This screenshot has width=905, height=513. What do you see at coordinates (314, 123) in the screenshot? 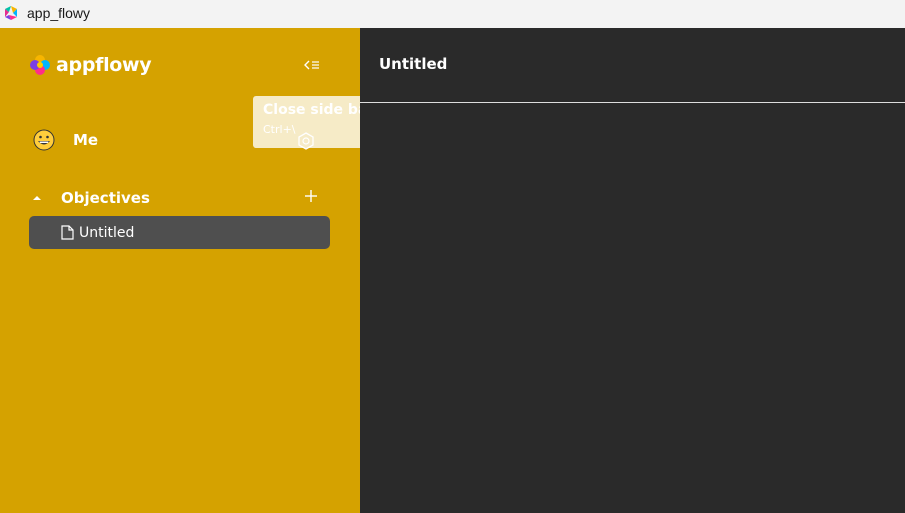
I see `close-sidebar-tooltip: Close side bar Ctrl+\` at bounding box center [314, 123].